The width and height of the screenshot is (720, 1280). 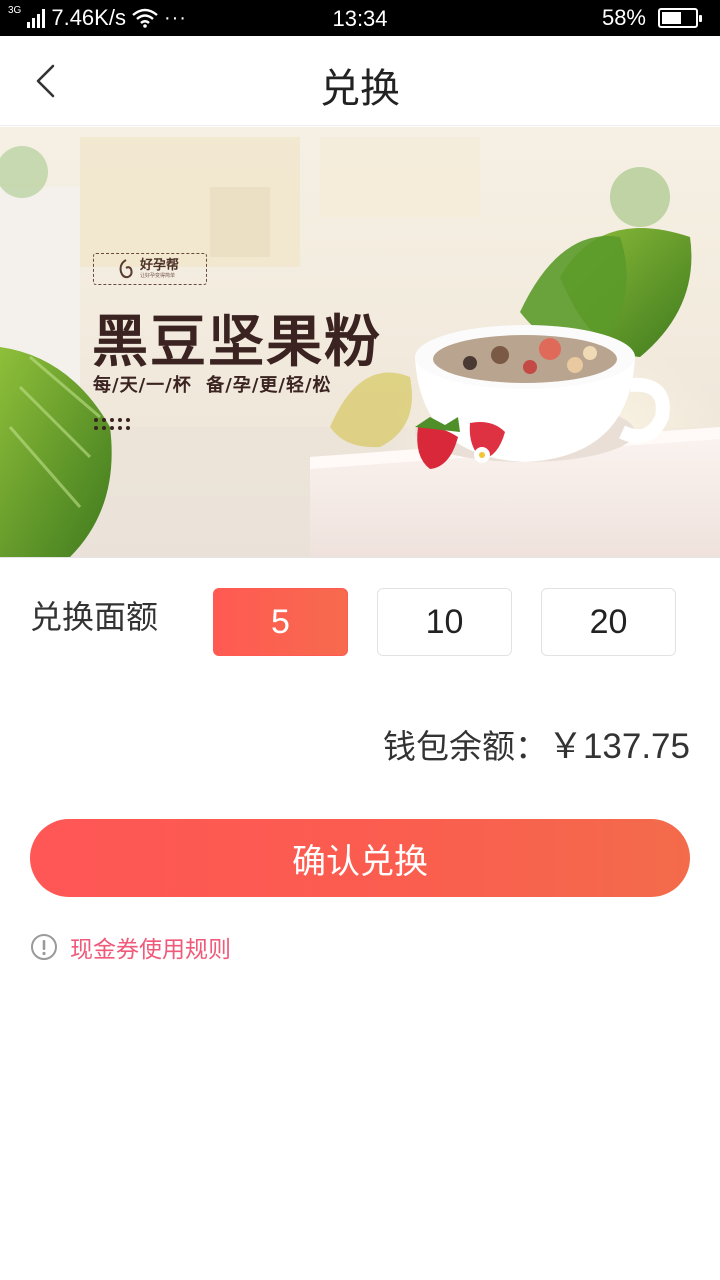 I want to click on battery-icon, so click(x=680, y=18).